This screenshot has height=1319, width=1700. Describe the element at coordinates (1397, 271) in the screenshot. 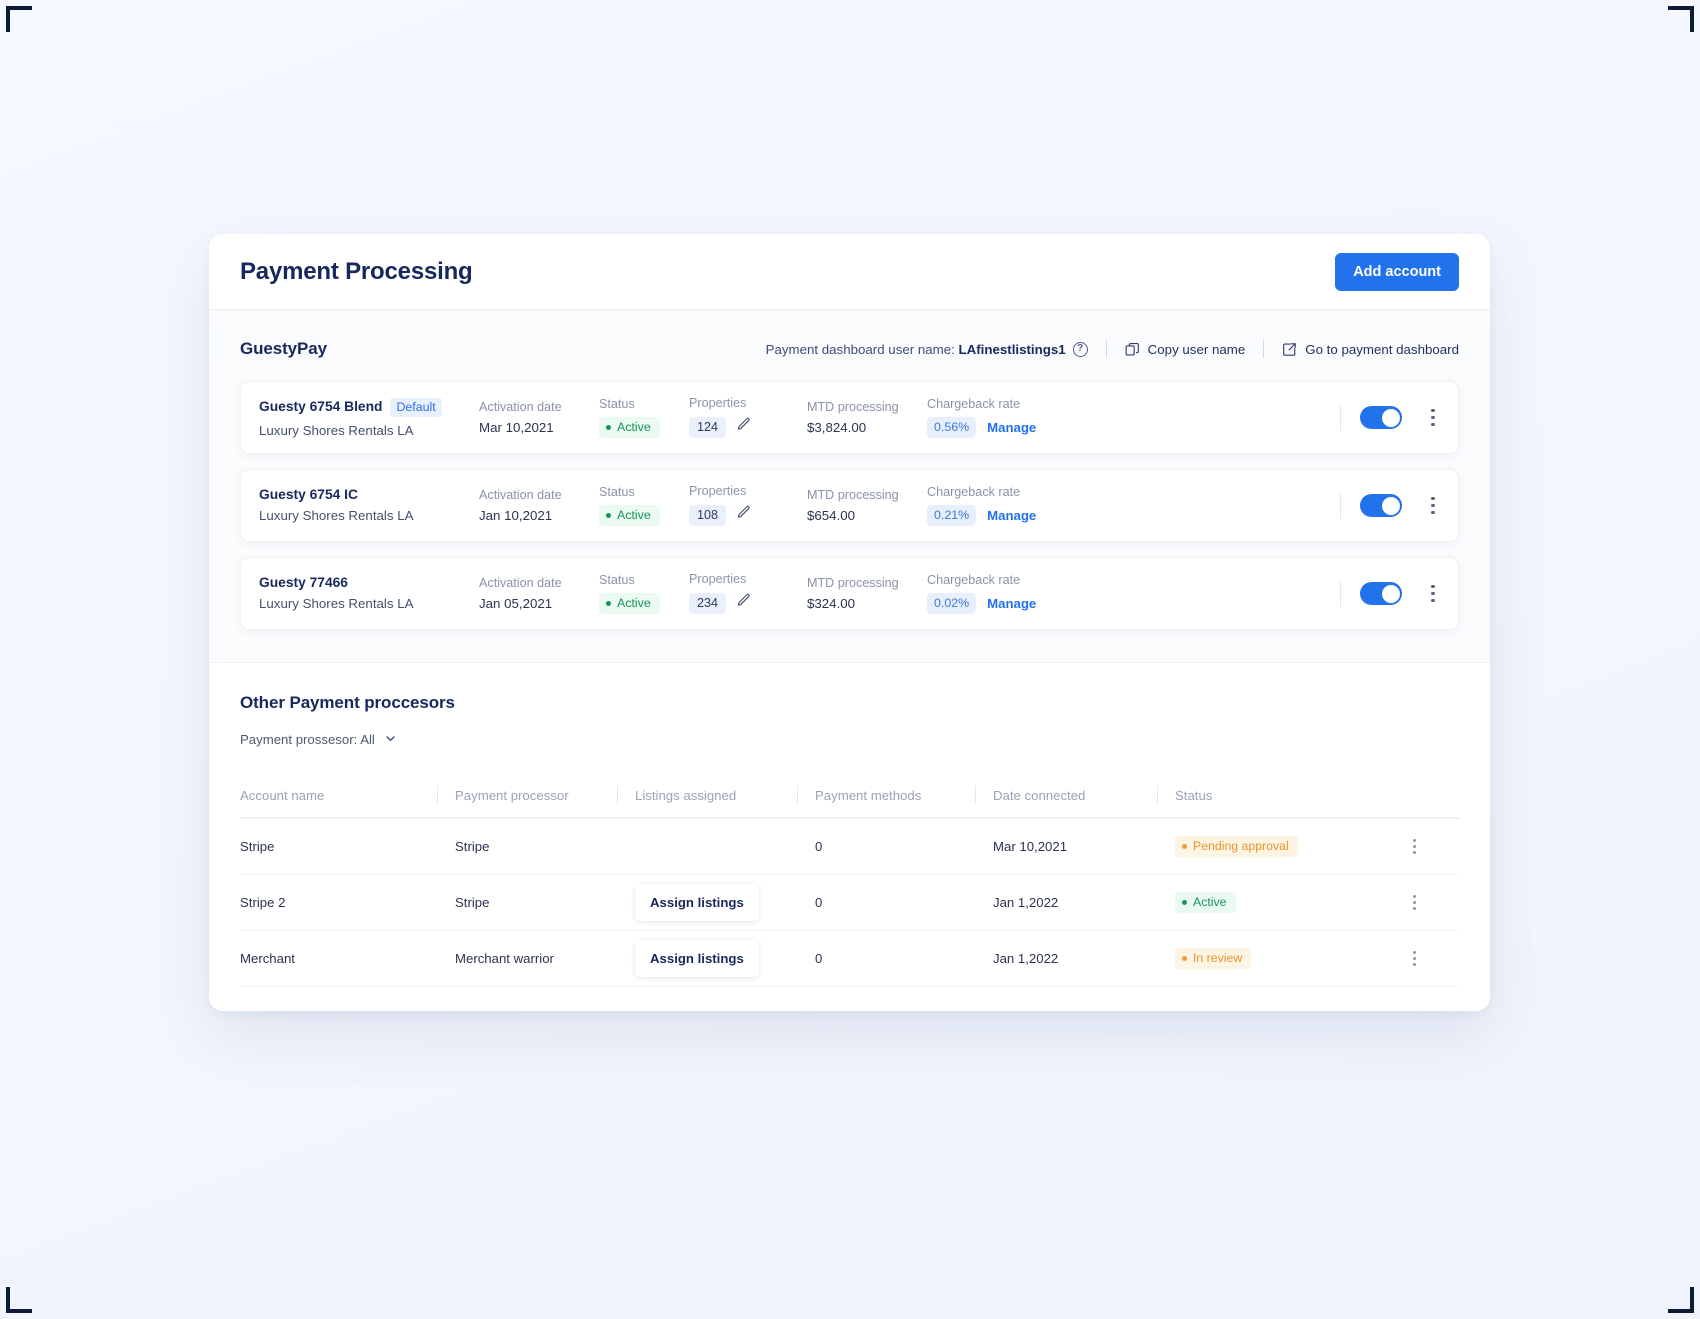

I see `add-account-button: Add account` at that location.